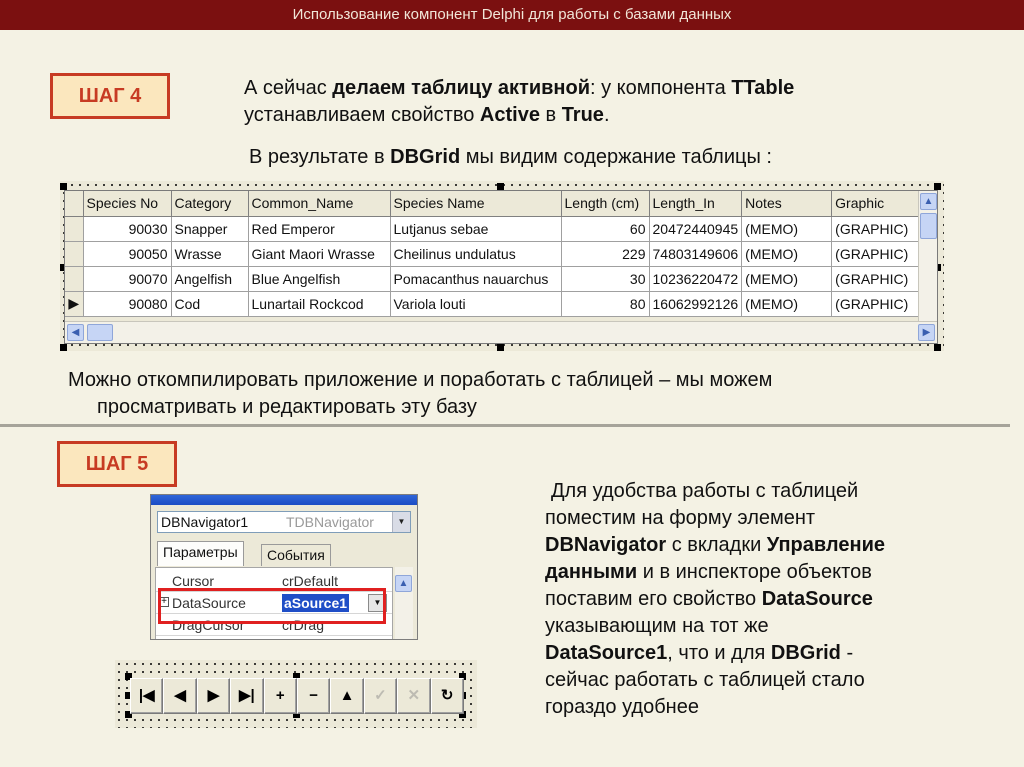  I want to click on post-record-icon: ✓, so click(380, 696).